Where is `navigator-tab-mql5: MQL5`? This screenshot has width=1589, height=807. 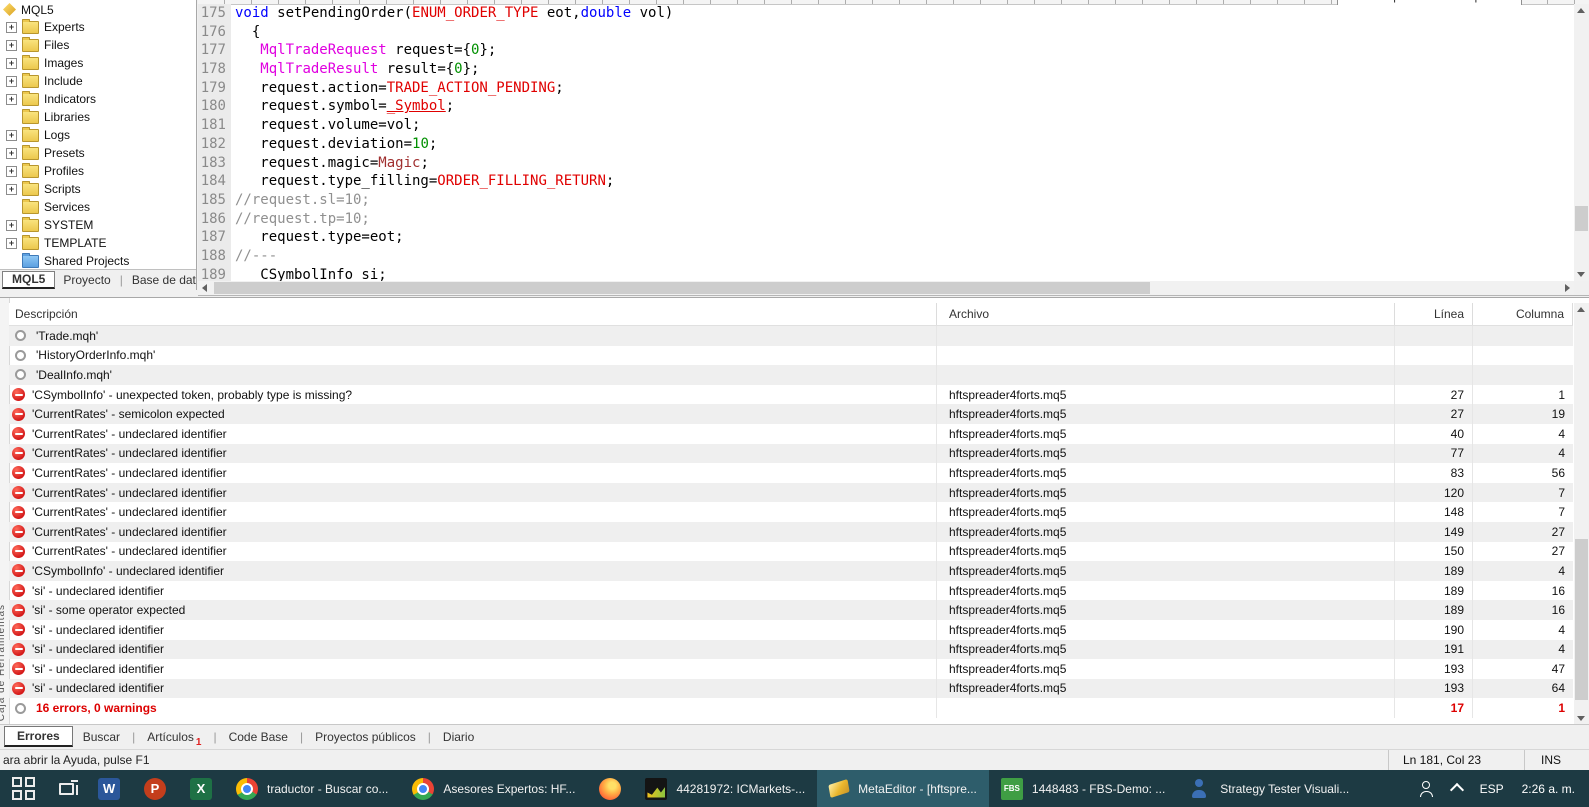
navigator-tab-mql5: MQL5 is located at coordinates (29, 280).